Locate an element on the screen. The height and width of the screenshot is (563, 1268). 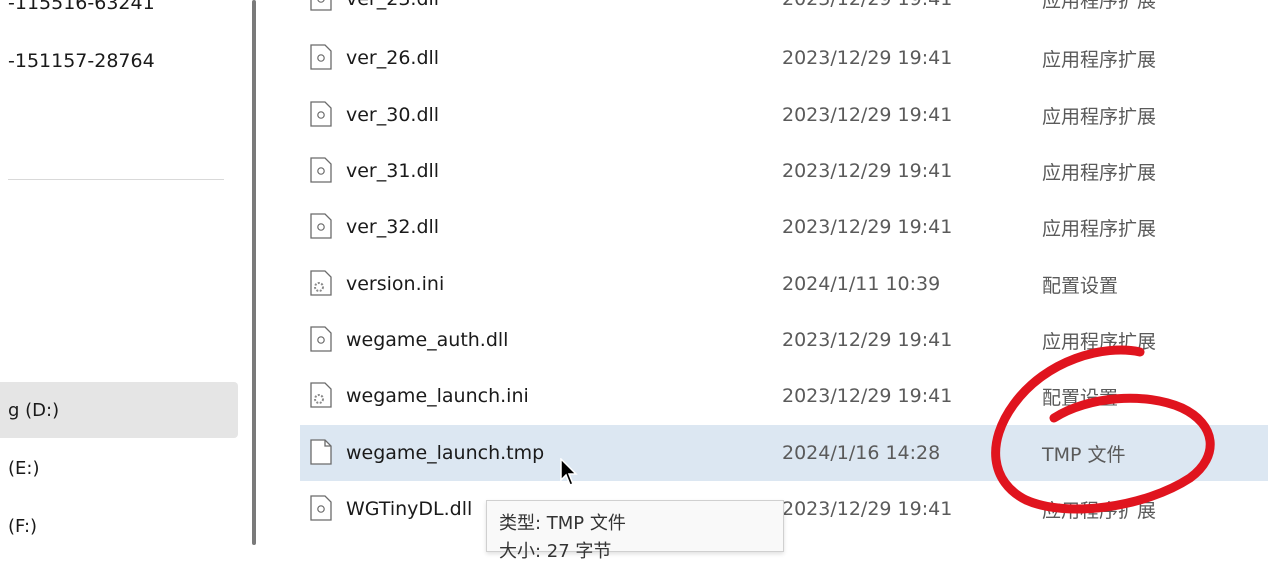
file-name: ver_26.dll is located at coordinates (393, 58).